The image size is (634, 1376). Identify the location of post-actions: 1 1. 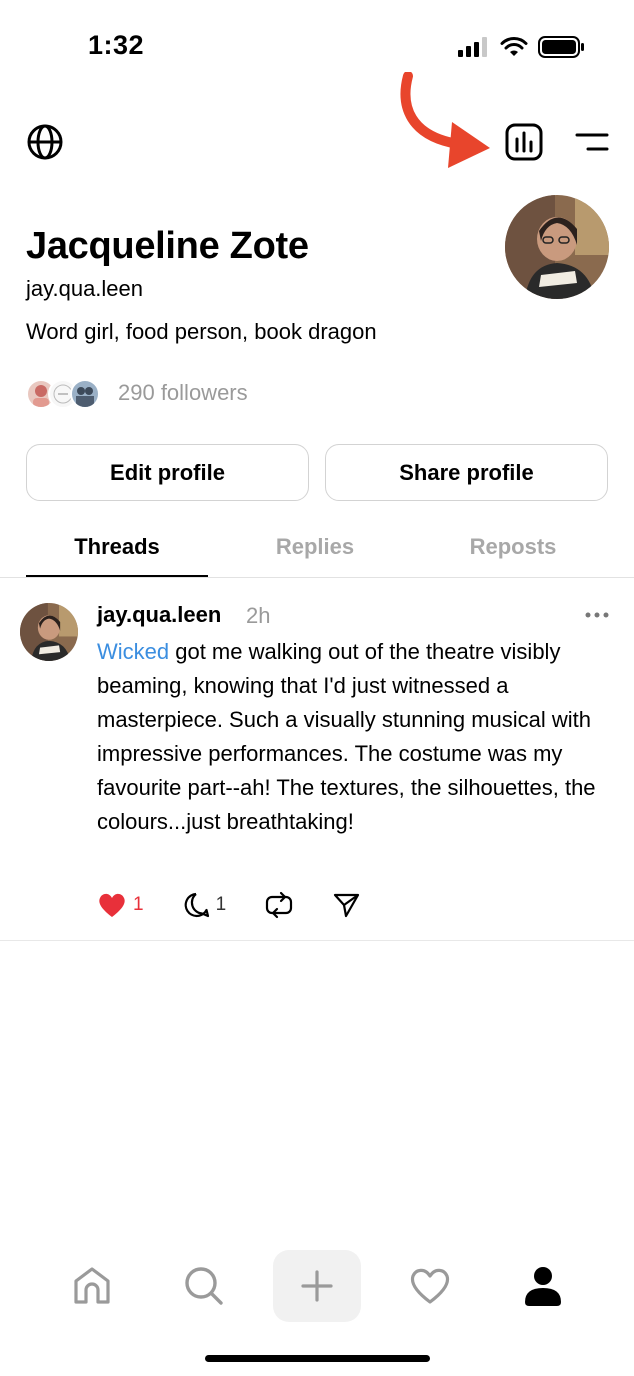
(247, 905).